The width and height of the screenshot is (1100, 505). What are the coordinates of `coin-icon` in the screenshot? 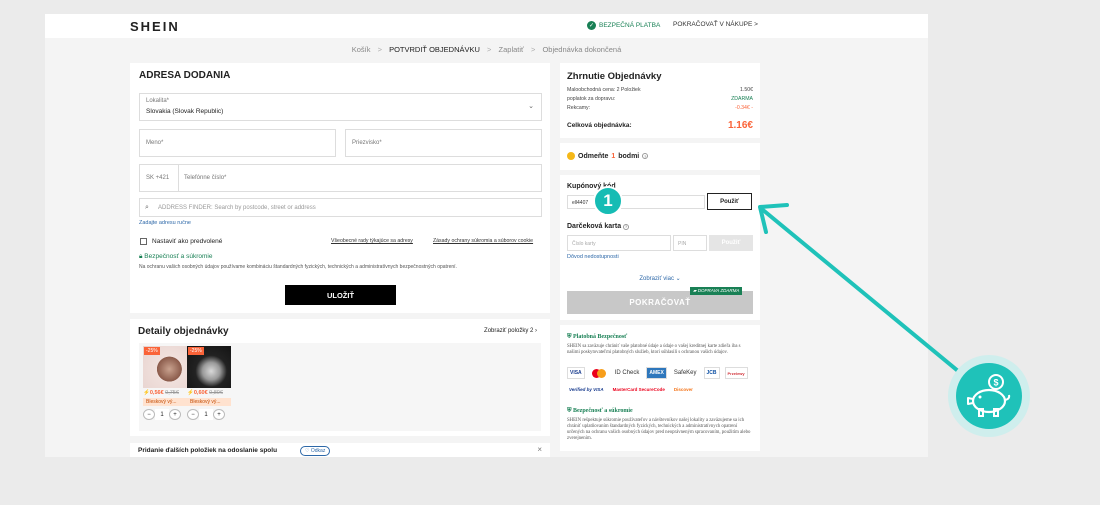 It's located at (571, 156).